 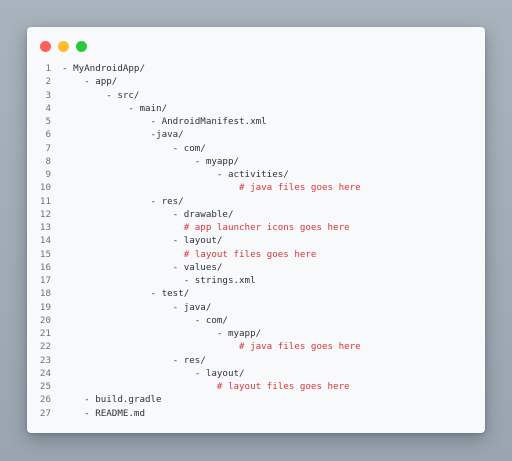 What do you see at coordinates (112, 400) in the screenshot?
I see `tree-entry: - build.gradle` at bounding box center [112, 400].